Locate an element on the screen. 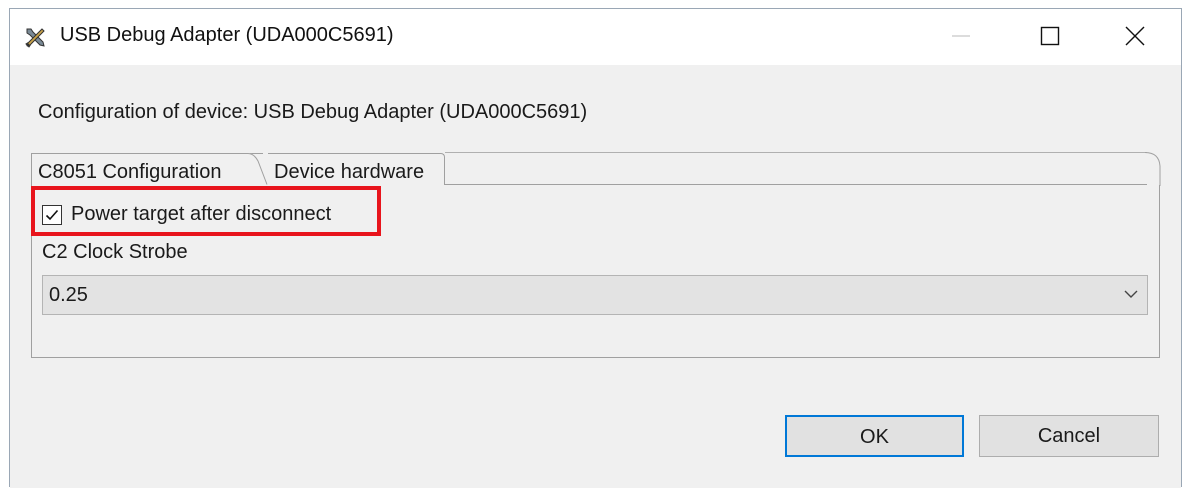 Image resolution: width=1190 pixels, height=495 pixels. tab-device-hardware: Device hardware is located at coordinates (356, 169).